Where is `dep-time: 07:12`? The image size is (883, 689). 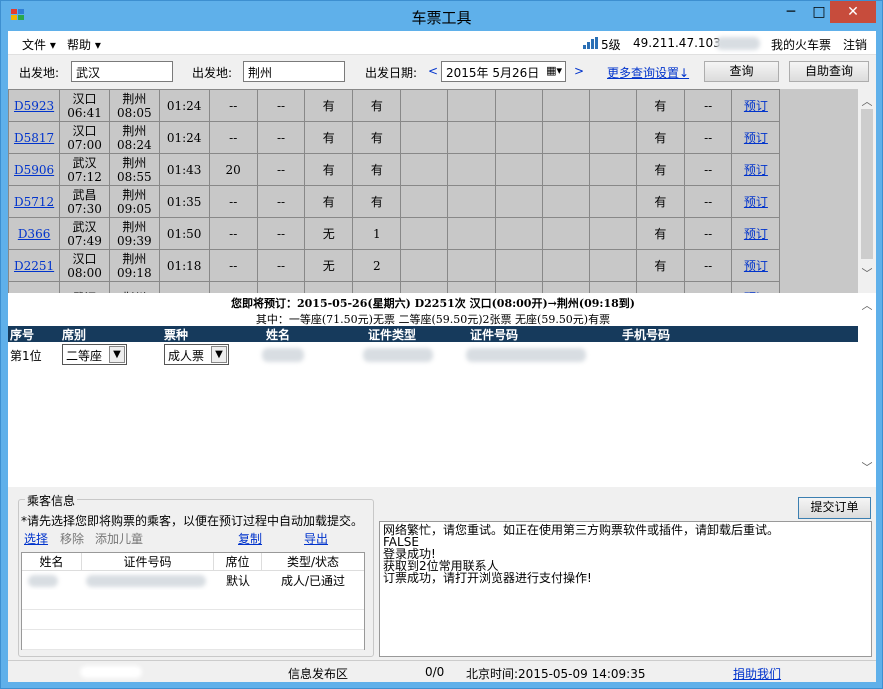
dep-time: 07:12 is located at coordinates (84, 176).